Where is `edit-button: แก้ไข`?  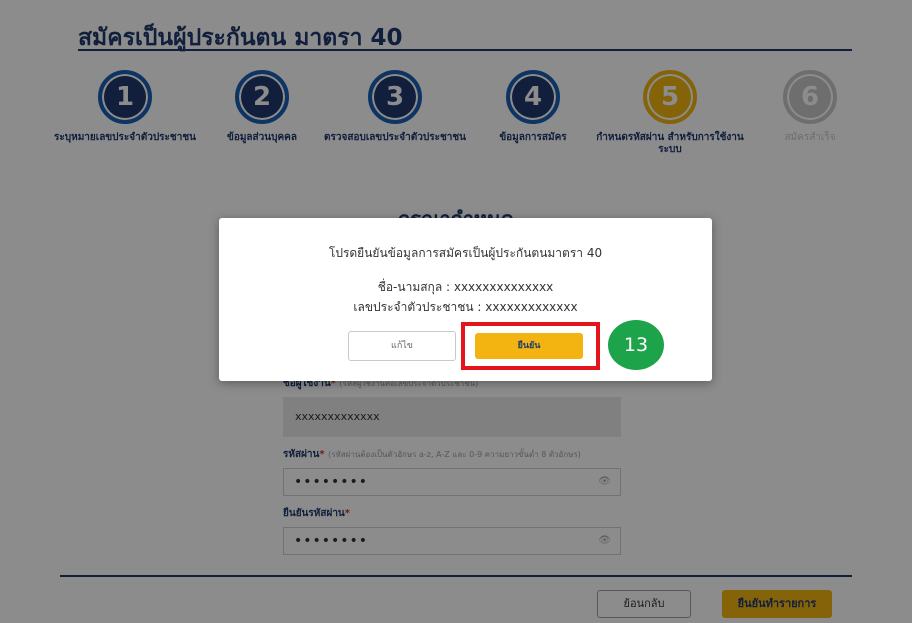
edit-button: แก้ไข is located at coordinates (402, 346).